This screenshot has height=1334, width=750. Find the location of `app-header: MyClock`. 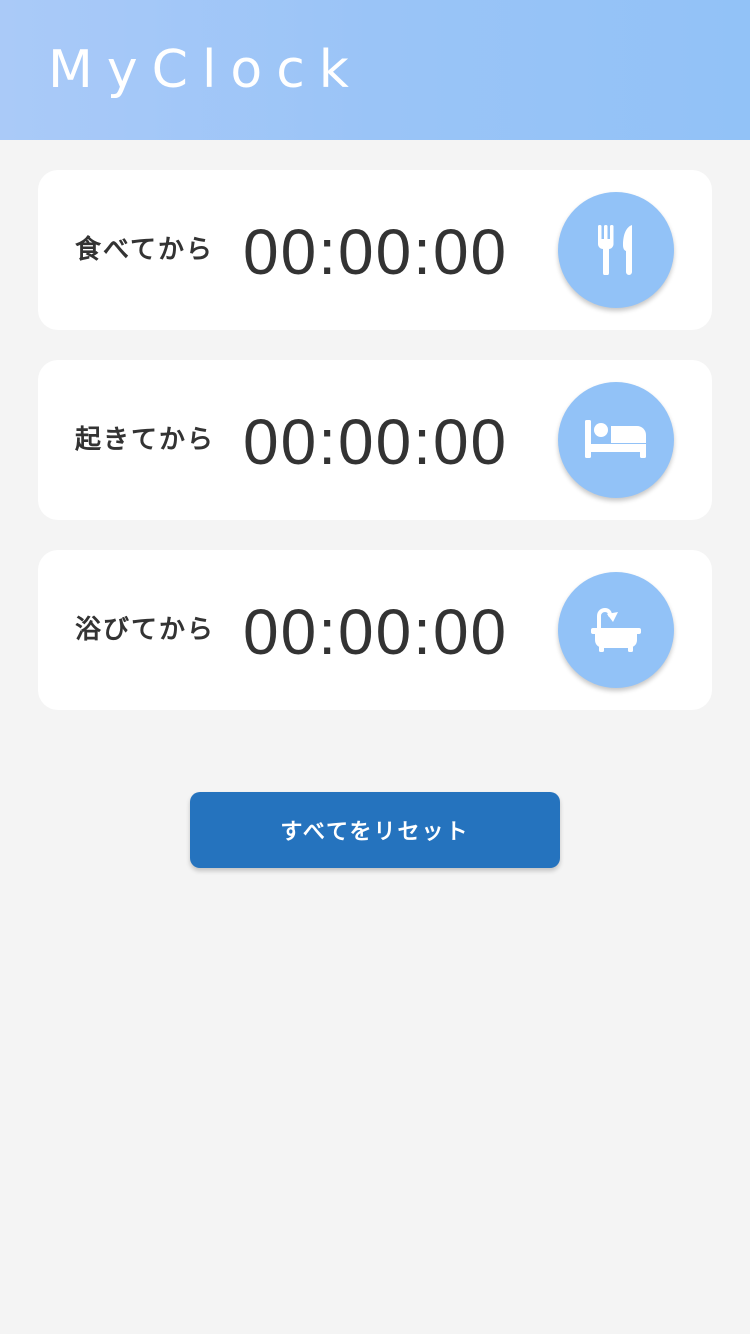

app-header: MyClock is located at coordinates (375, 70).